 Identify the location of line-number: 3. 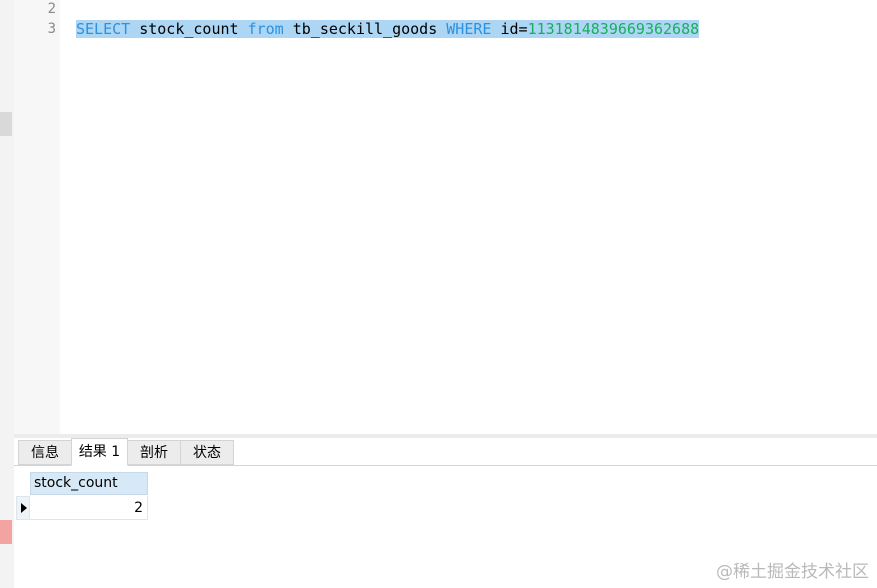
(51, 29).